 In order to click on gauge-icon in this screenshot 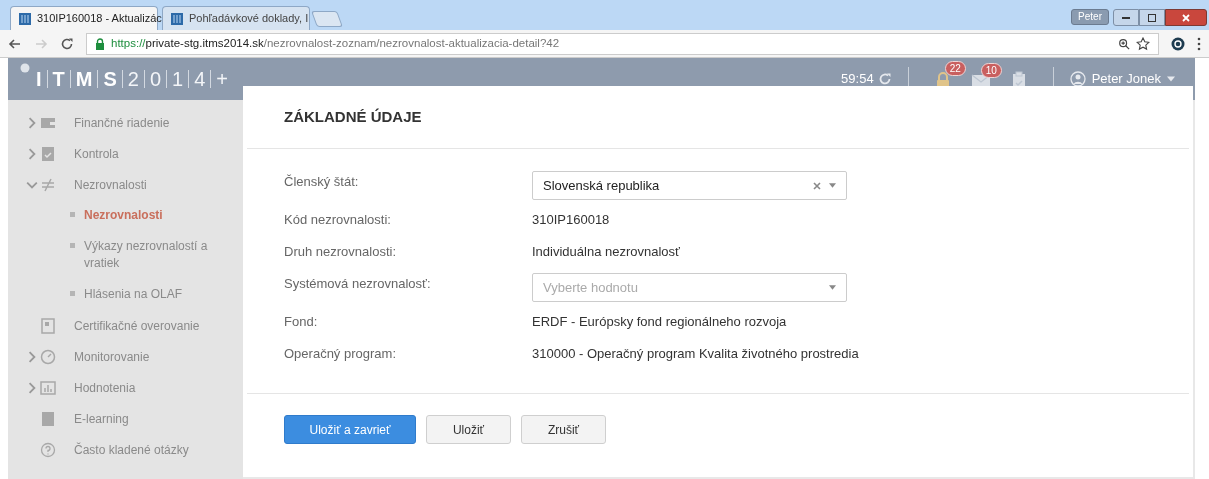, I will do `click(48, 356)`.